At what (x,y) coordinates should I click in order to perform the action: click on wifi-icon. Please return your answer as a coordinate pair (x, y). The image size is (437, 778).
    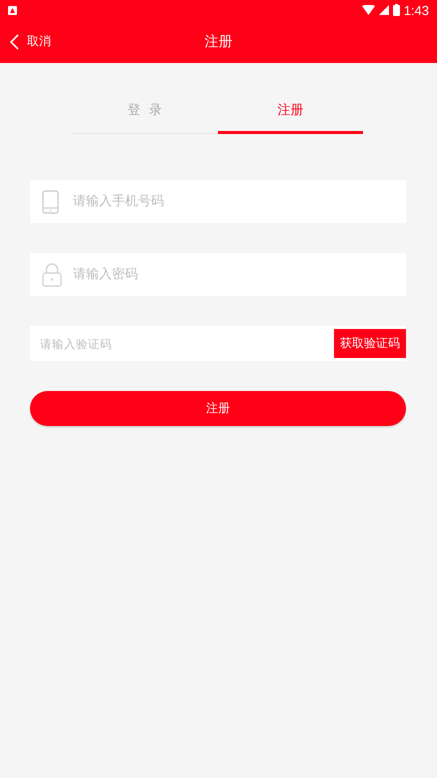
    Looking at the image, I should click on (368, 10).